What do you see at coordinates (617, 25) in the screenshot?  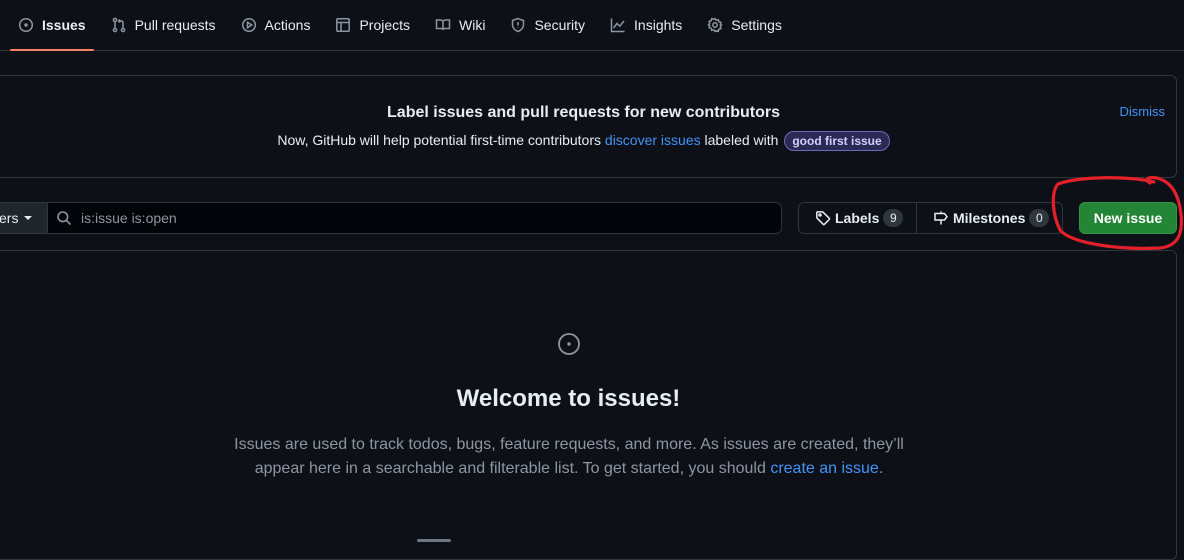 I see `graph-icon` at bounding box center [617, 25].